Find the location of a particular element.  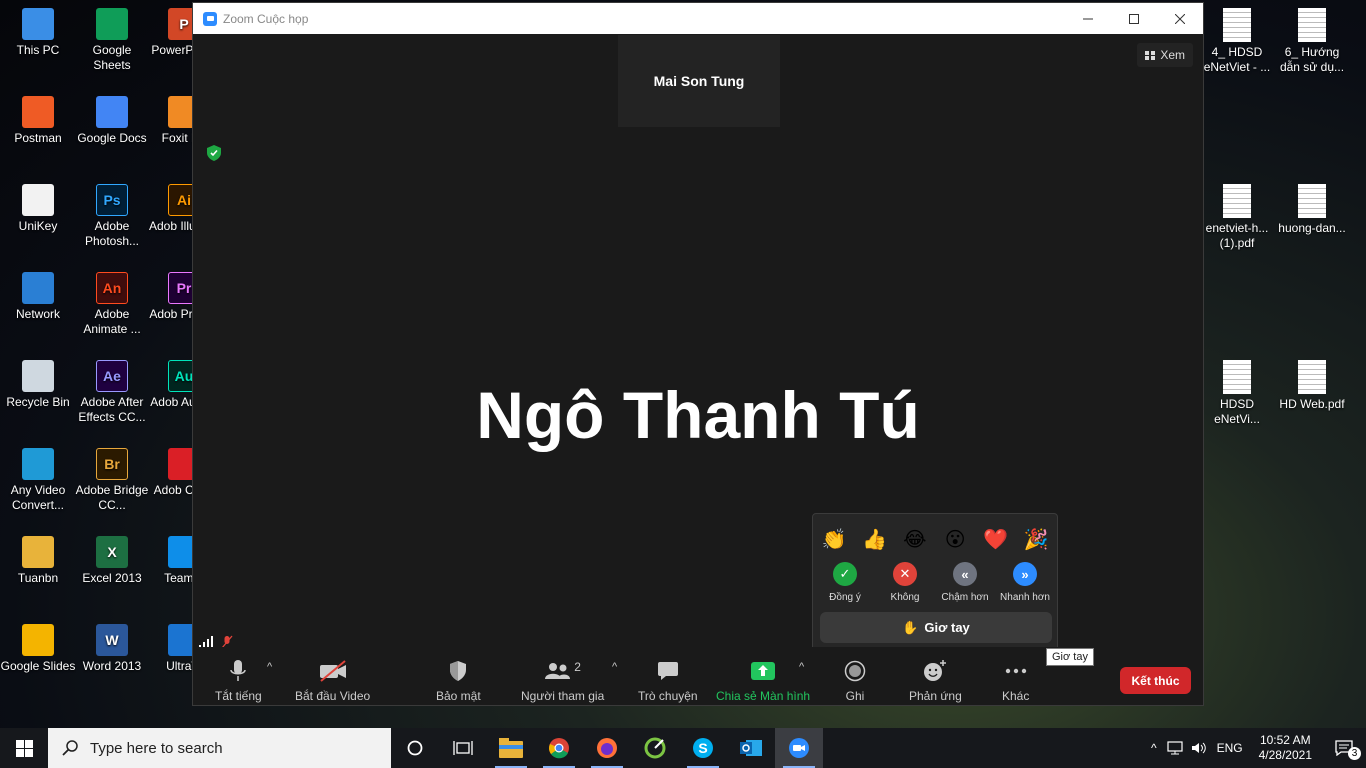

desktop-shortcut: Tuanbn is located at coordinates (38, 561).